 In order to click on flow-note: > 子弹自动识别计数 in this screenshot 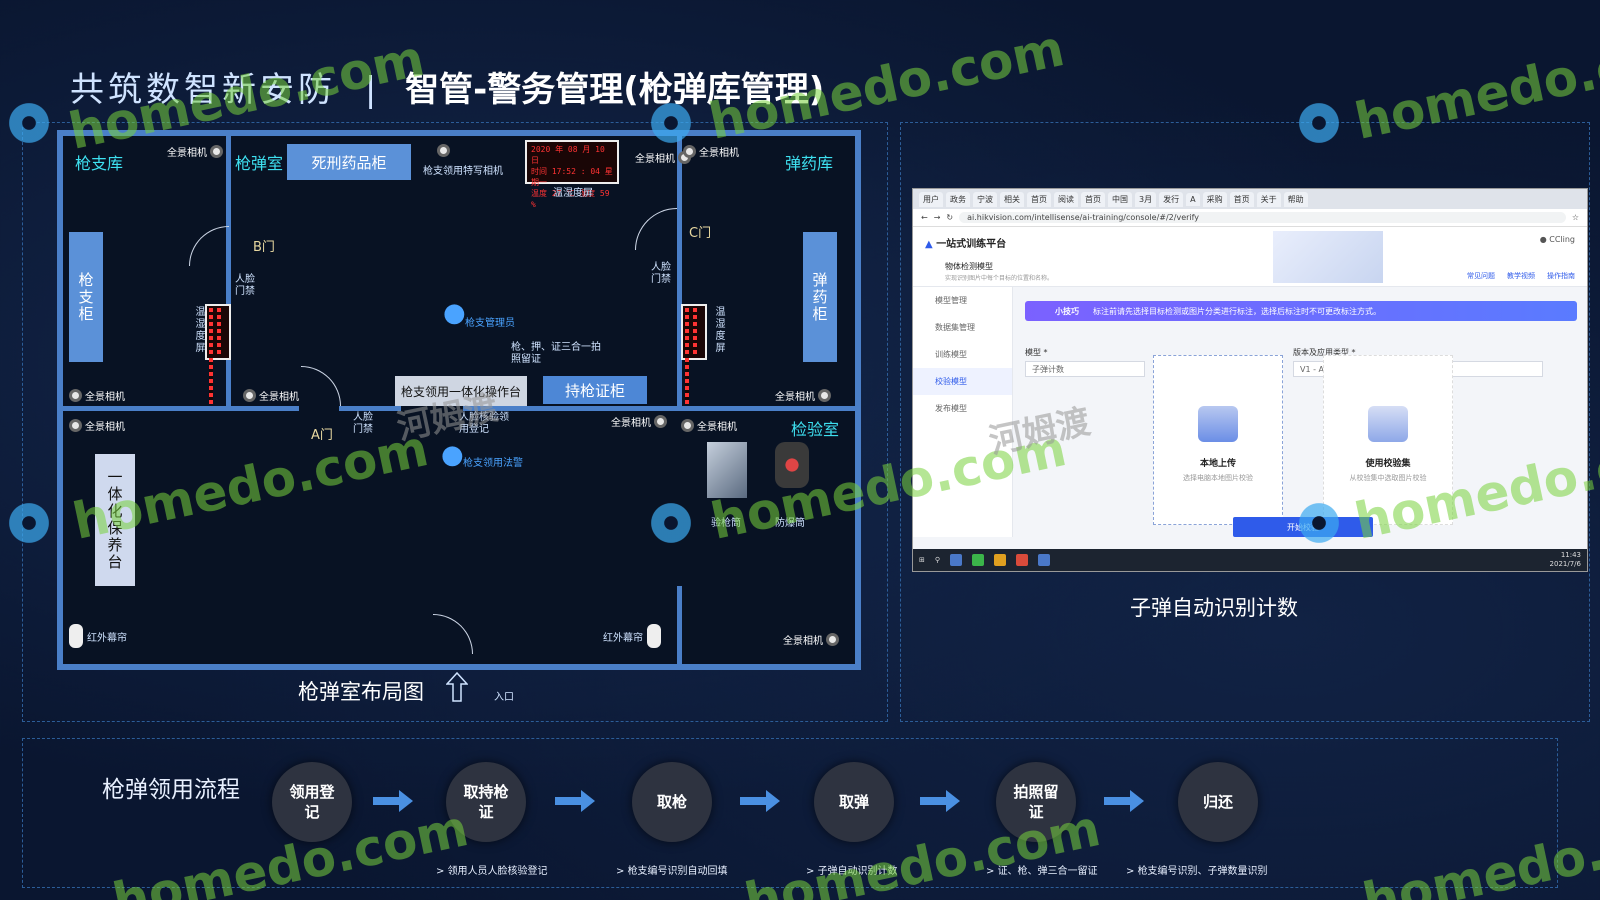, I will do `click(852, 871)`.